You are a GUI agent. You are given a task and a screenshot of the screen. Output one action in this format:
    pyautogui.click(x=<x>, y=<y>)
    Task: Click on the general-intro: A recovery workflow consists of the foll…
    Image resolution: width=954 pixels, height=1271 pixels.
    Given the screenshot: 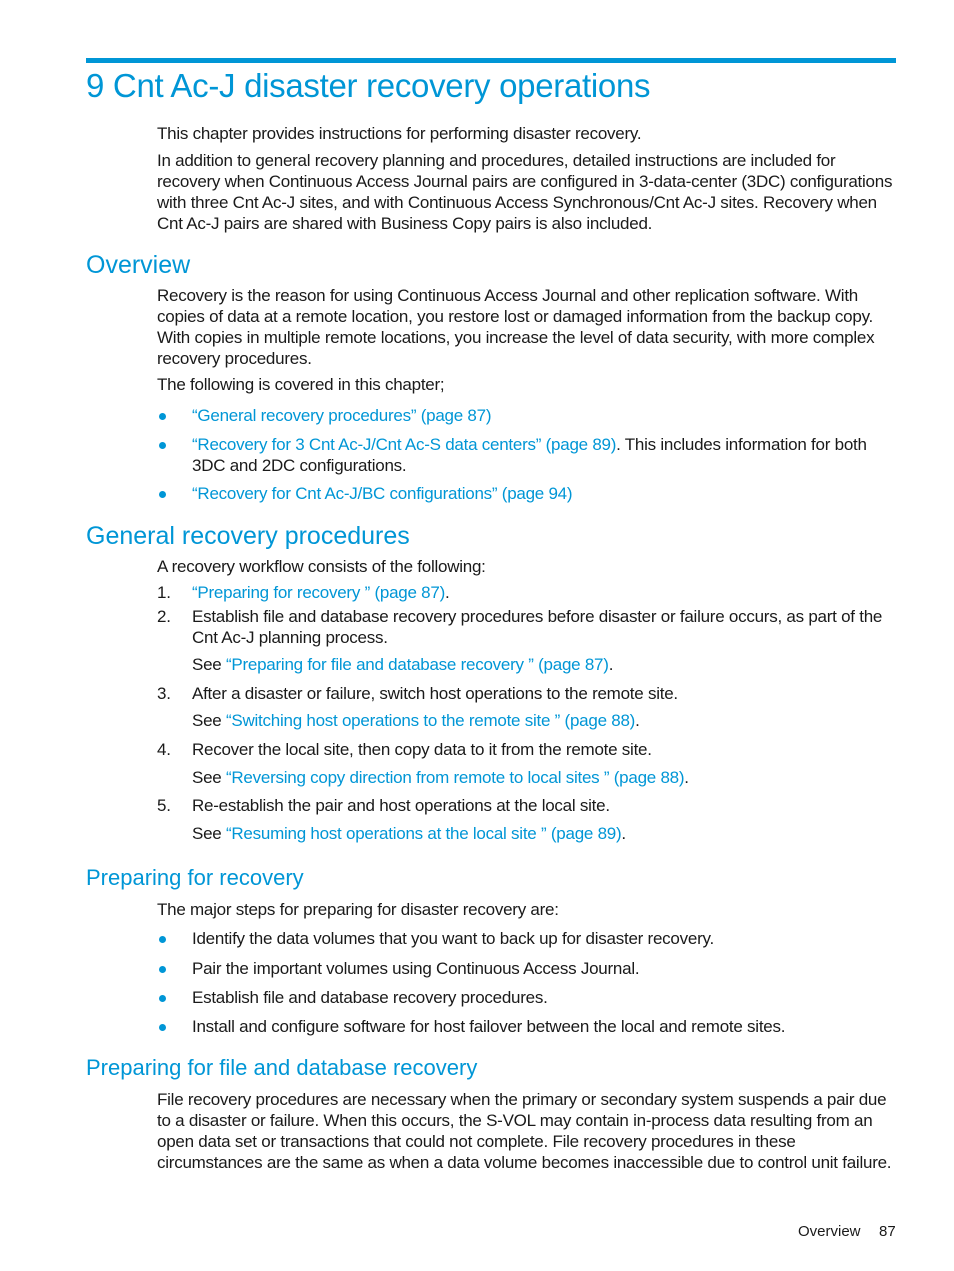 What is the action you would take?
    pyautogui.click(x=321, y=566)
    